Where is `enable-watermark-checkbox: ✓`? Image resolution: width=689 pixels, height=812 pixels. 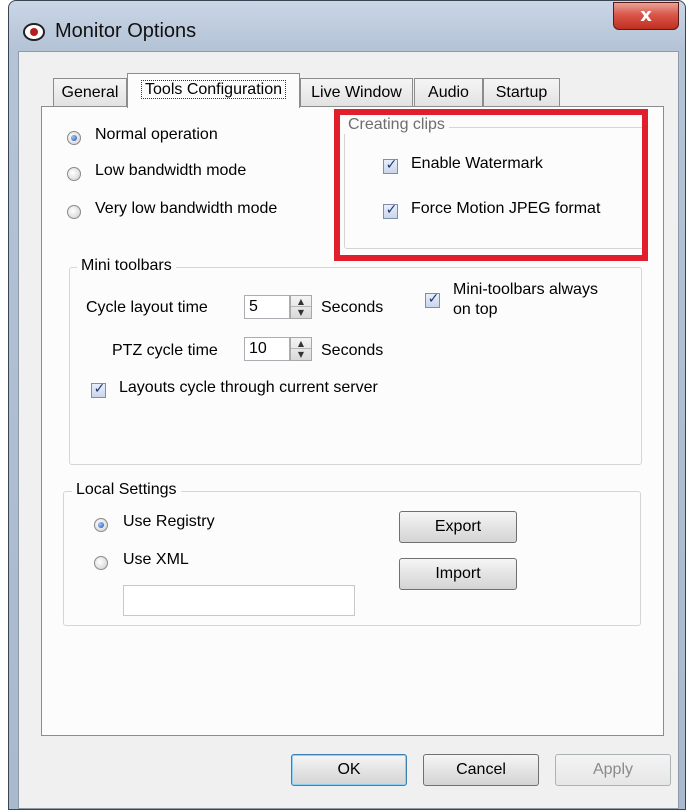
enable-watermark-checkbox: ✓ is located at coordinates (390, 165).